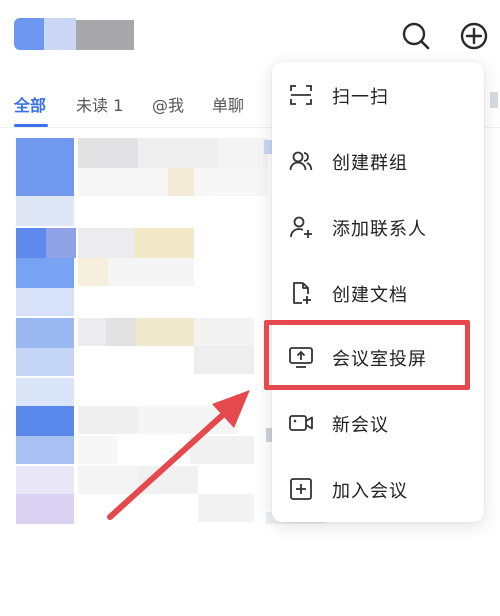 The image size is (500, 616). I want to click on menu-item-add-contact: 添加联系人, so click(378, 227).